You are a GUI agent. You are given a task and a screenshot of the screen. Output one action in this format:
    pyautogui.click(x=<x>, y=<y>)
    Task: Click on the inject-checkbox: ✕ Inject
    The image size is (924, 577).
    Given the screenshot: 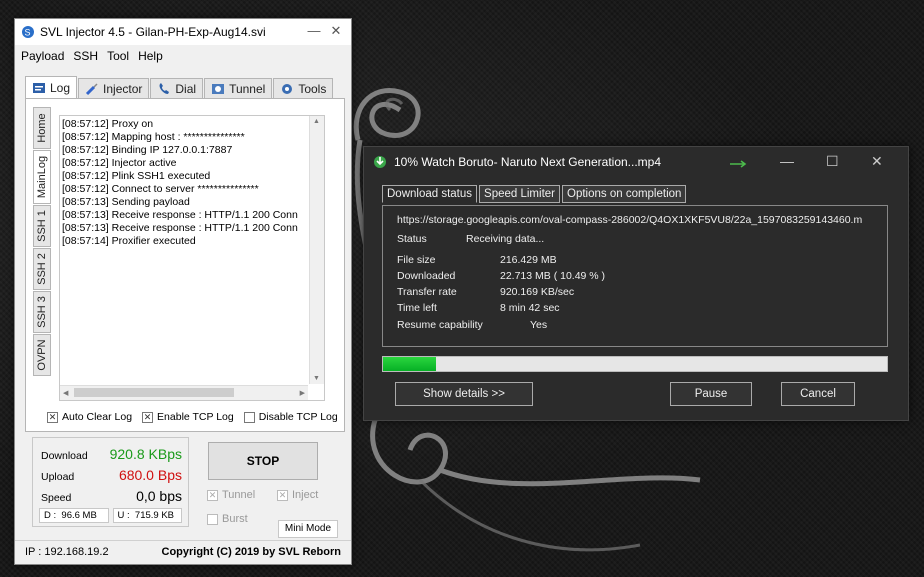 What is the action you would take?
    pyautogui.click(x=297, y=495)
    